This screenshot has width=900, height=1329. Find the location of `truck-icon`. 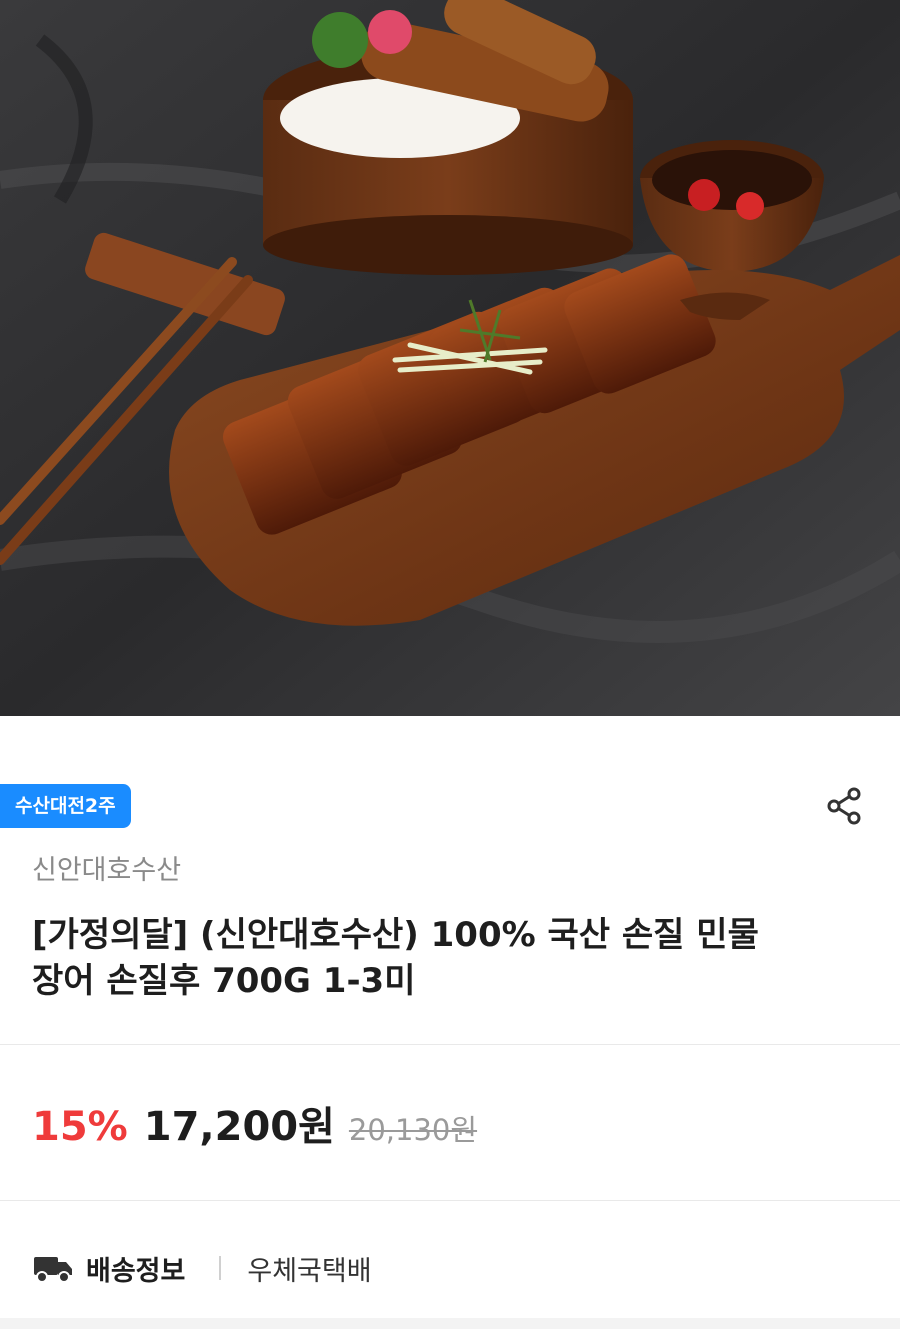

truck-icon is located at coordinates (53, 1270).